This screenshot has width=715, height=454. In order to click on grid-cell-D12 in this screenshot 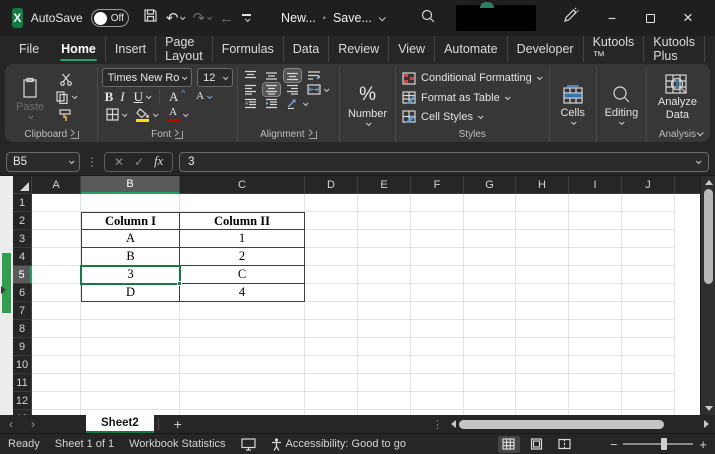, I will do `click(331, 401)`.